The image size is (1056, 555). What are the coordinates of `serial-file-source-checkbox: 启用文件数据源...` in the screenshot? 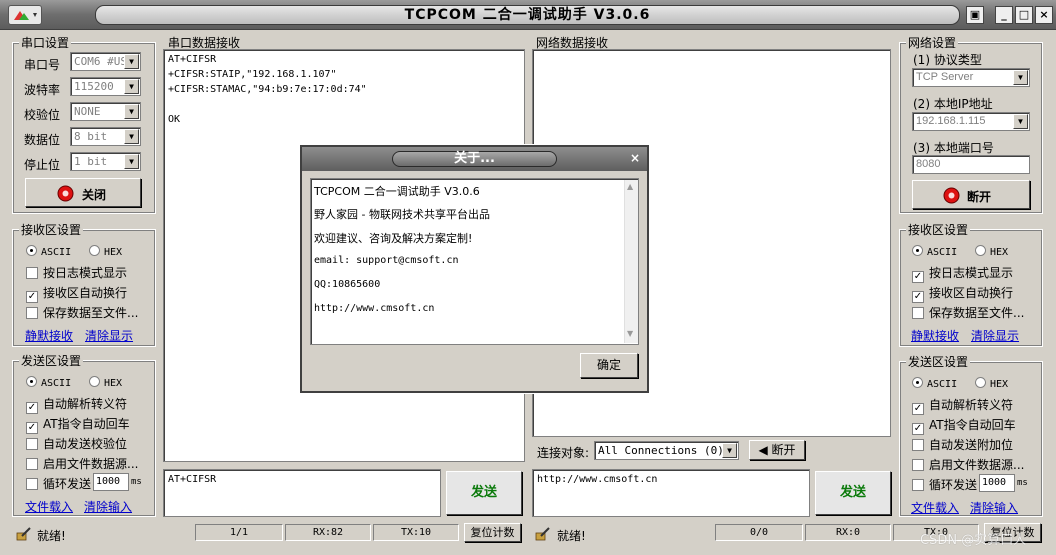 It's located at (82, 463).